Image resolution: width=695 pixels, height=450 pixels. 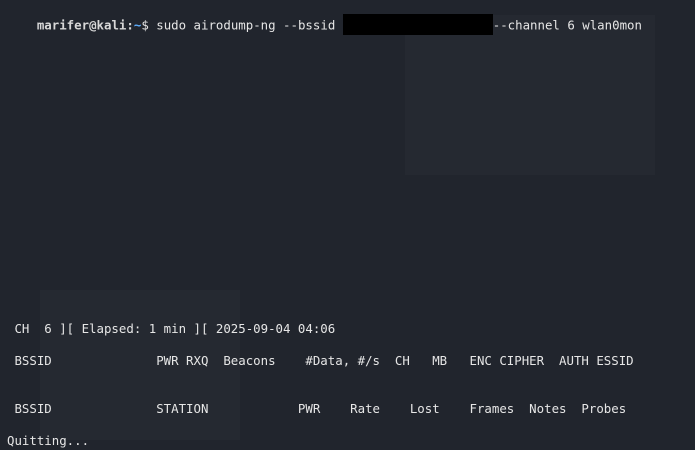 I want to click on prompt-user: marifer, so click(x=63, y=25).